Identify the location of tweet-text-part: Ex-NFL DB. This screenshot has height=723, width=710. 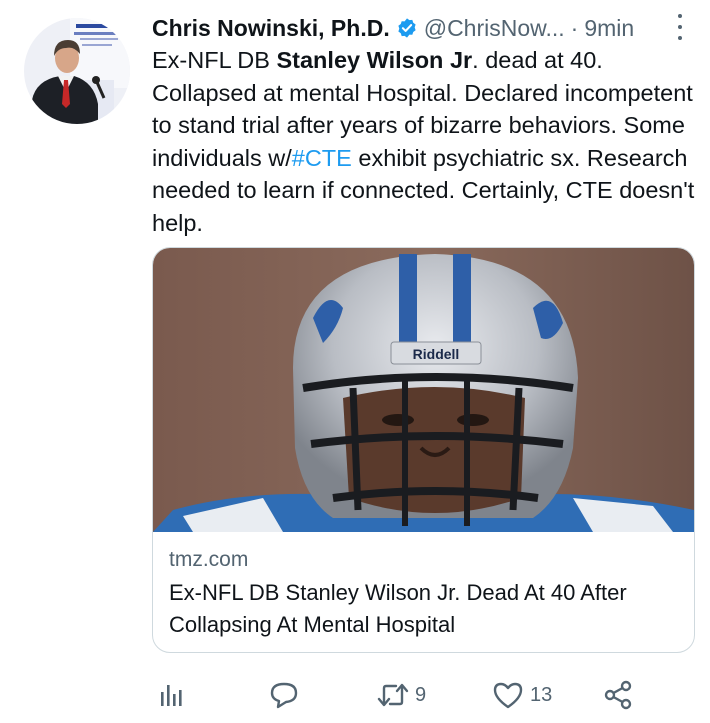
(214, 60).